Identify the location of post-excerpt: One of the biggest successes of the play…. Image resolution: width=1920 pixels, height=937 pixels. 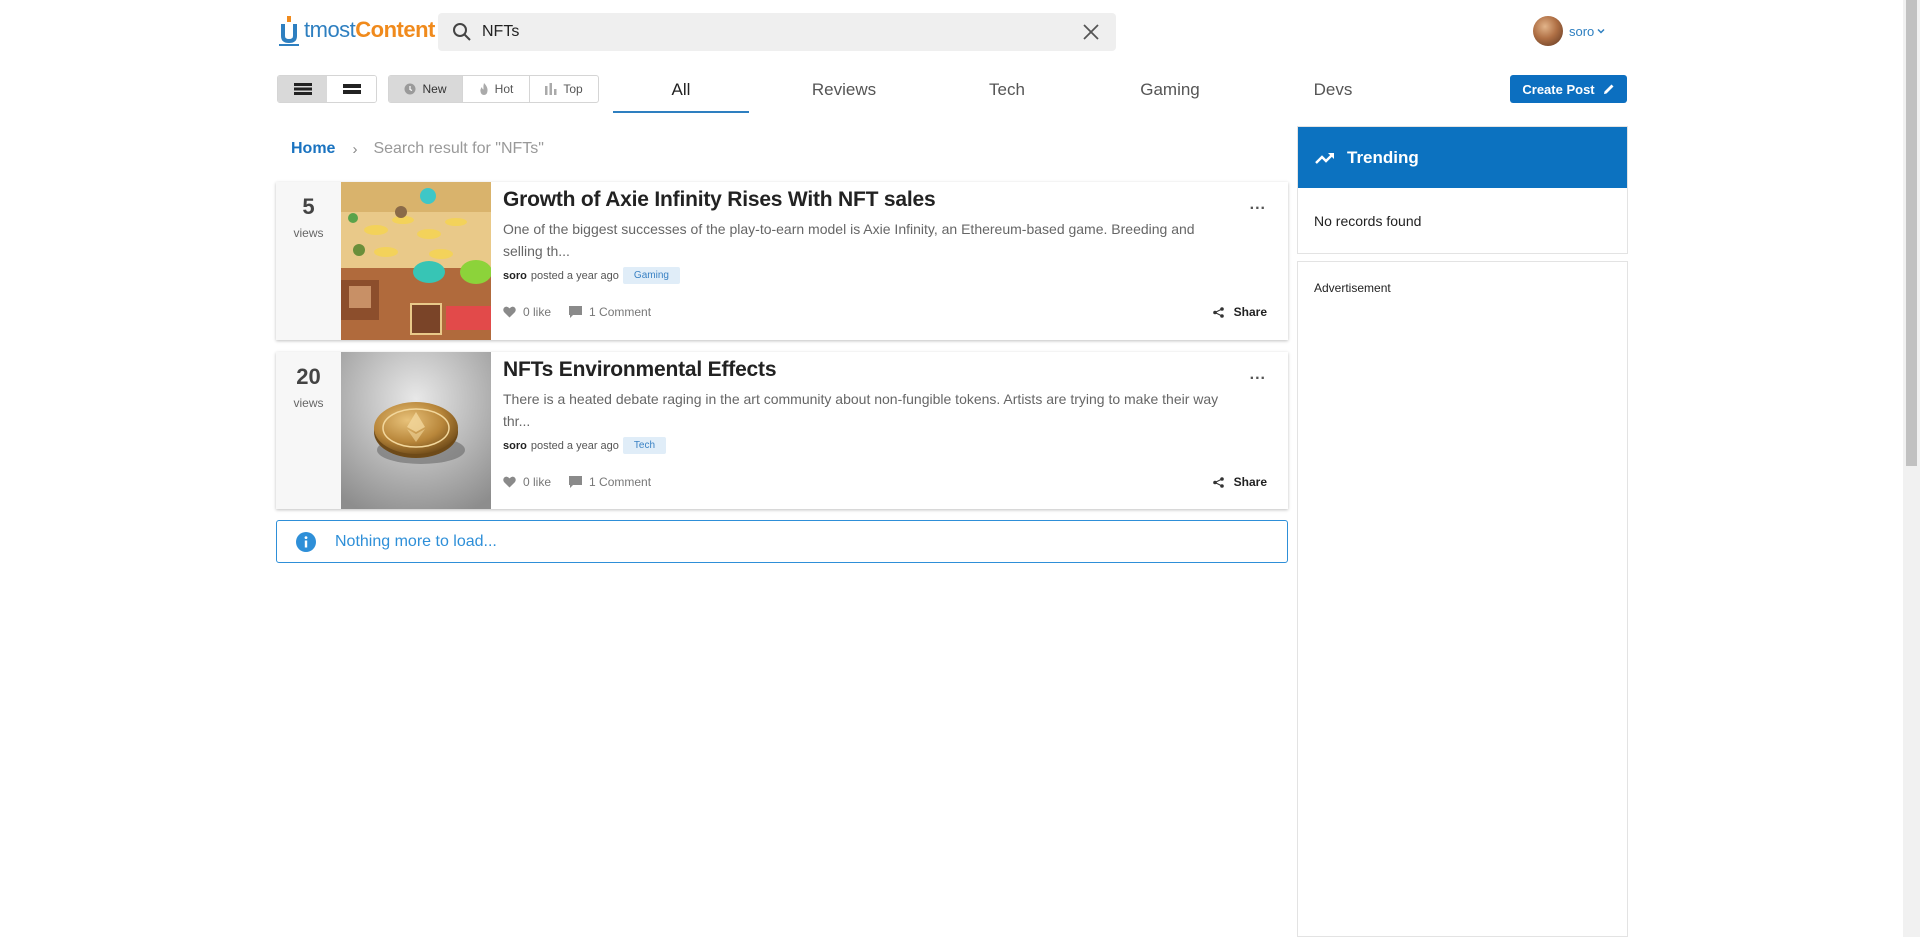
(849, 240).